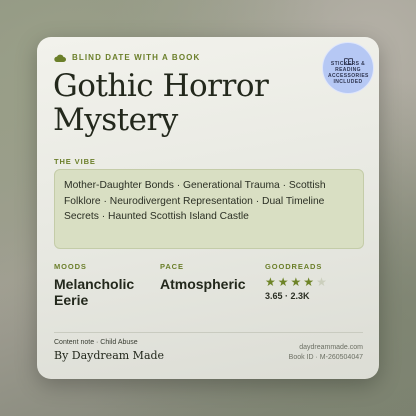  Describe the element at coordinates (71, 300) in the screenshot. I see `mood-item: Eerie` at that location.